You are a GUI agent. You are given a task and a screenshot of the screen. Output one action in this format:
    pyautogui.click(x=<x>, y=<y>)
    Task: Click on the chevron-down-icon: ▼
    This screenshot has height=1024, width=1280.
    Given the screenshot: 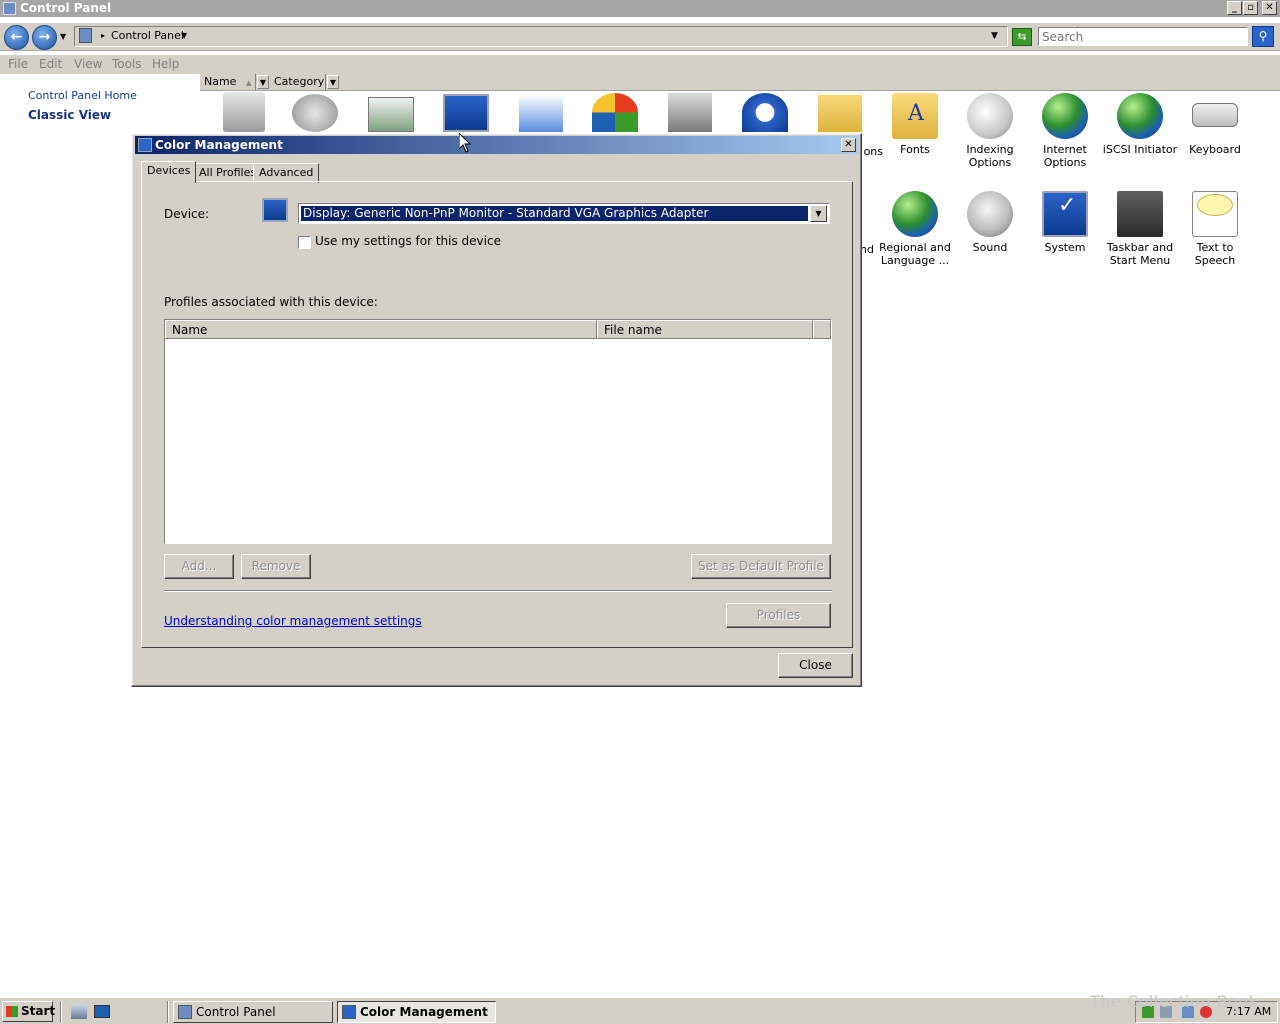 What is the action you would take?
    pyautogui.click(x=818, y=213)
    